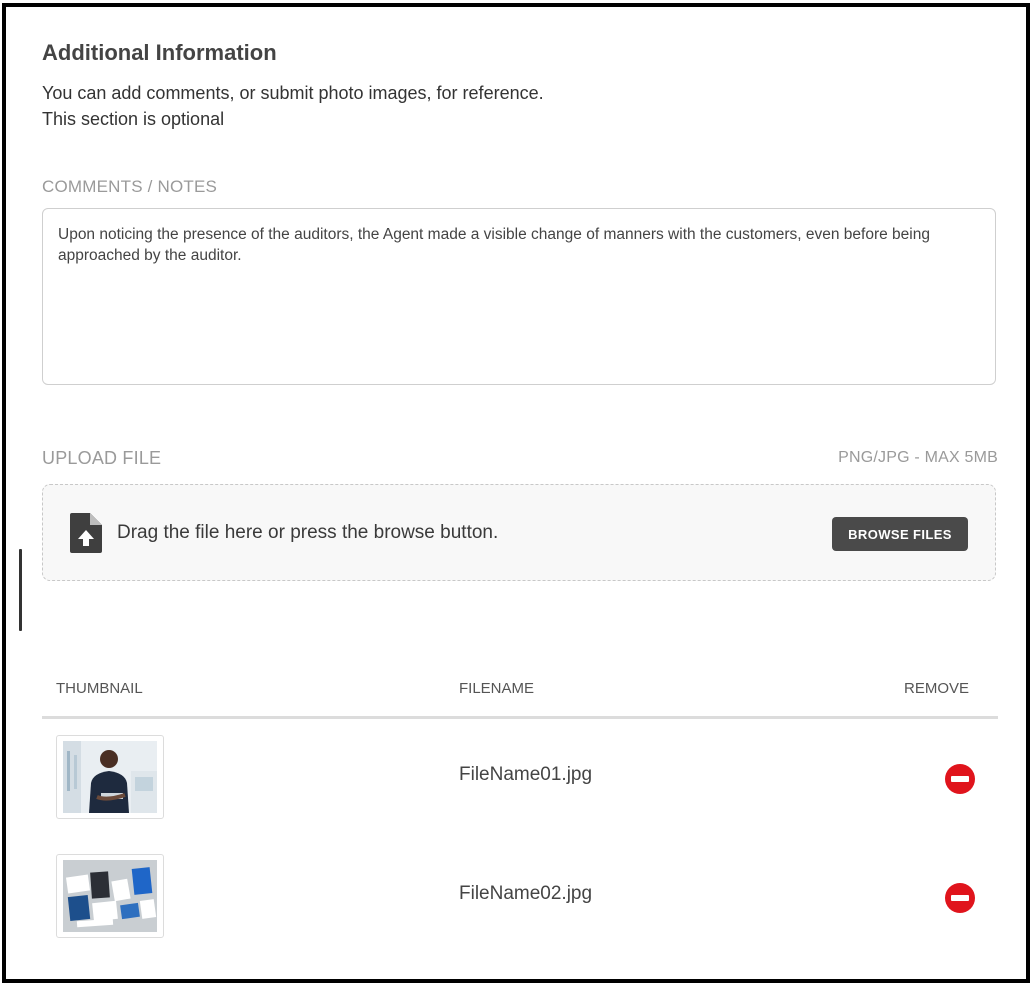 The image size is (1030, 983). Describe the element at coordinates (133, 119) in the screenshot. I see `section-optional-note: This section is optional` at that location.